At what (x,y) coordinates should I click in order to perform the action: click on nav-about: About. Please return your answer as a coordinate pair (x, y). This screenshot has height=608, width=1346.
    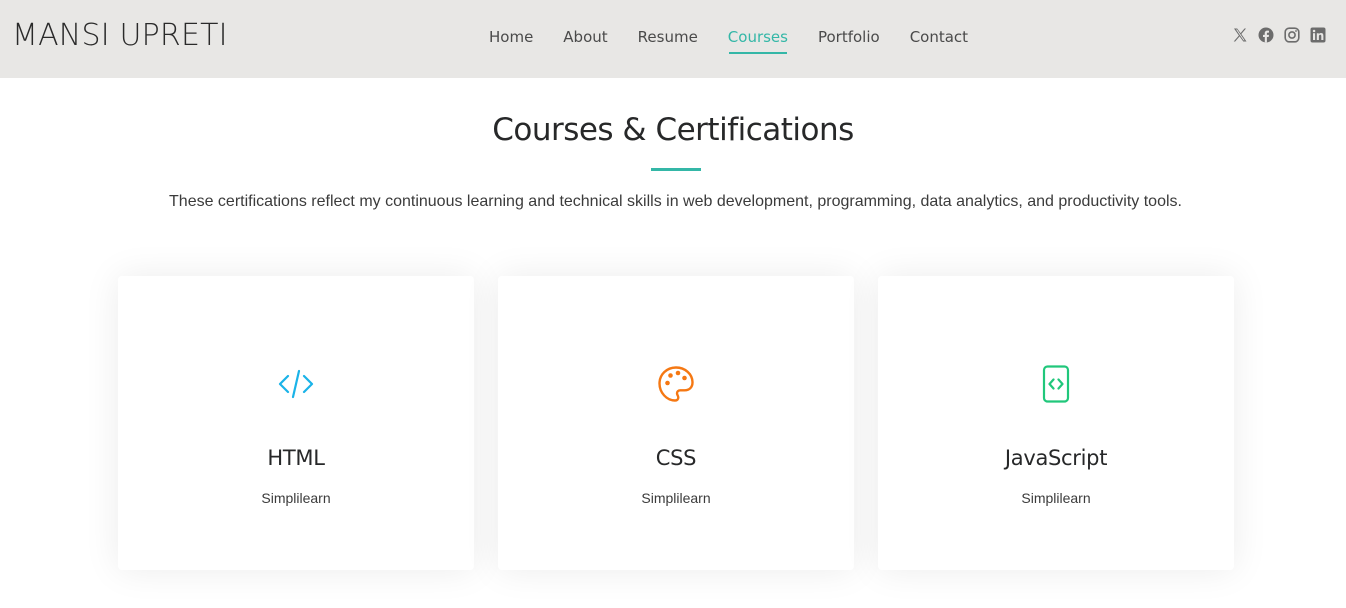
    Looking at the image, I should click on (585, 39).